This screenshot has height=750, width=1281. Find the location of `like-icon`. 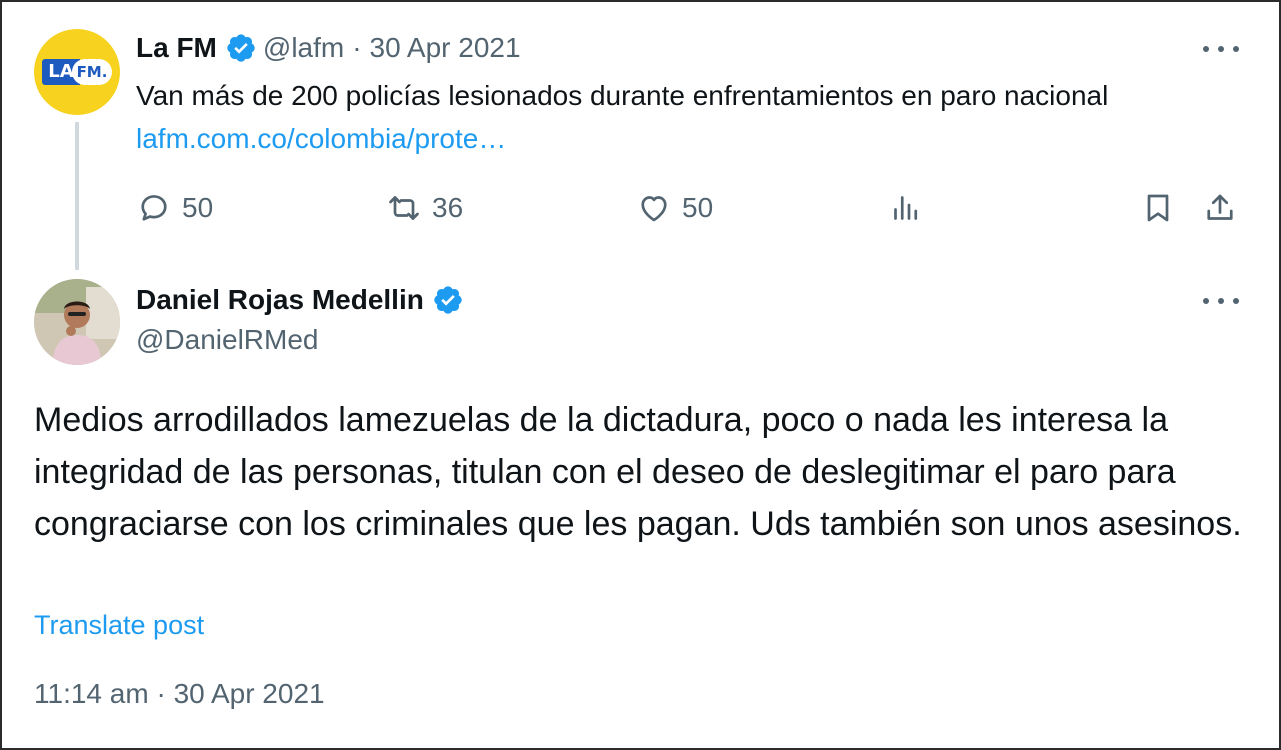

like-icon is located at coordinates (654, 209).